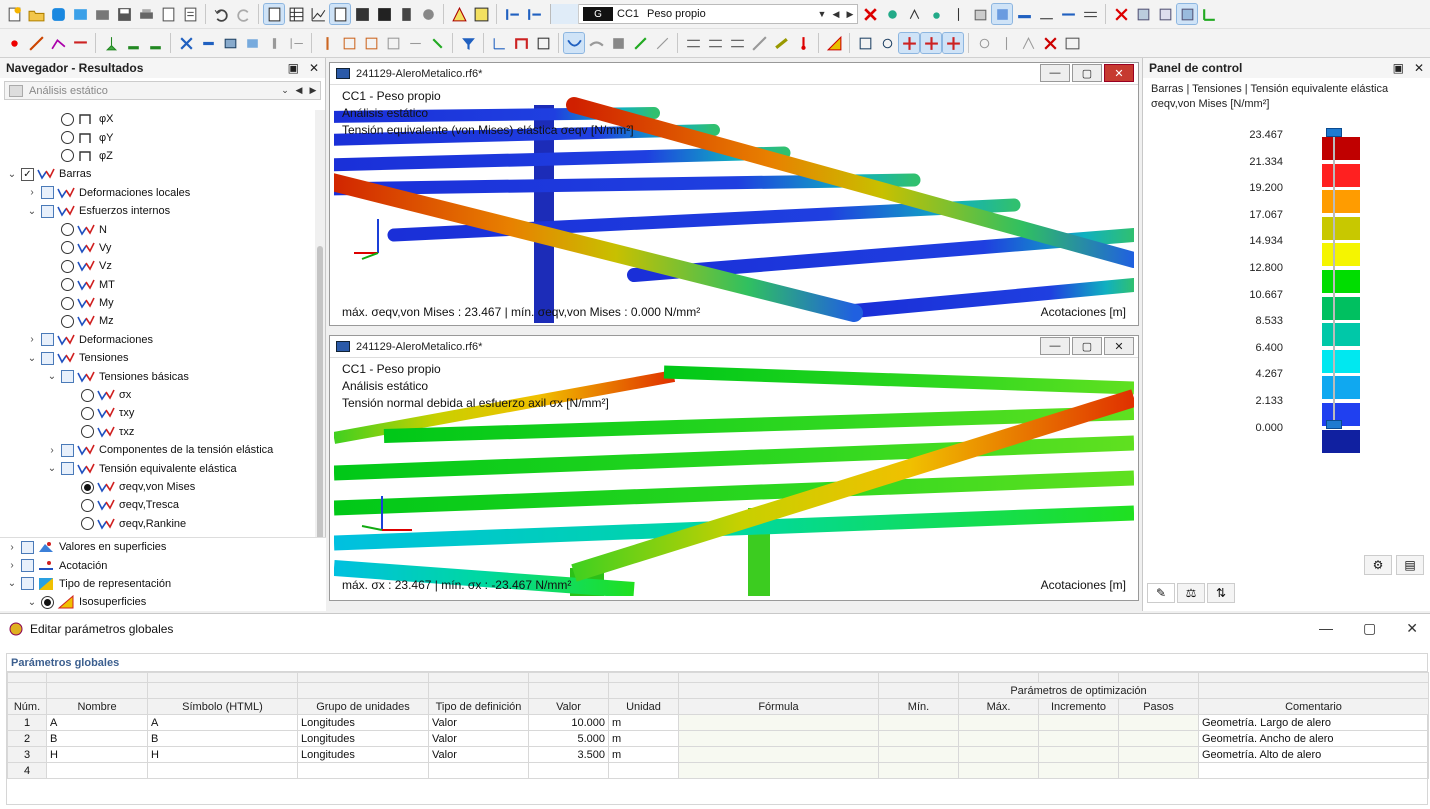 This screenshot has width=1430, height=809. I want to click on cell-def, so click(478, 770).